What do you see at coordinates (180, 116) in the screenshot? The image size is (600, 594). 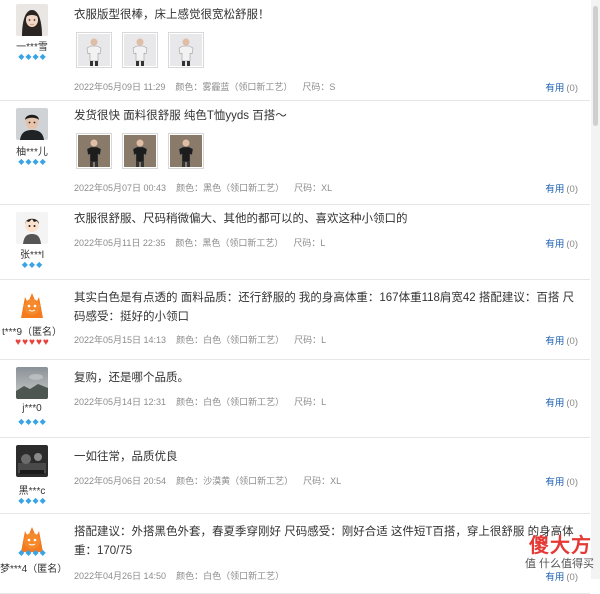 I see `review-text: 发货很快 面料很舒服 纯色T恤yyds 百搭～` at bounding box center [180, 116].